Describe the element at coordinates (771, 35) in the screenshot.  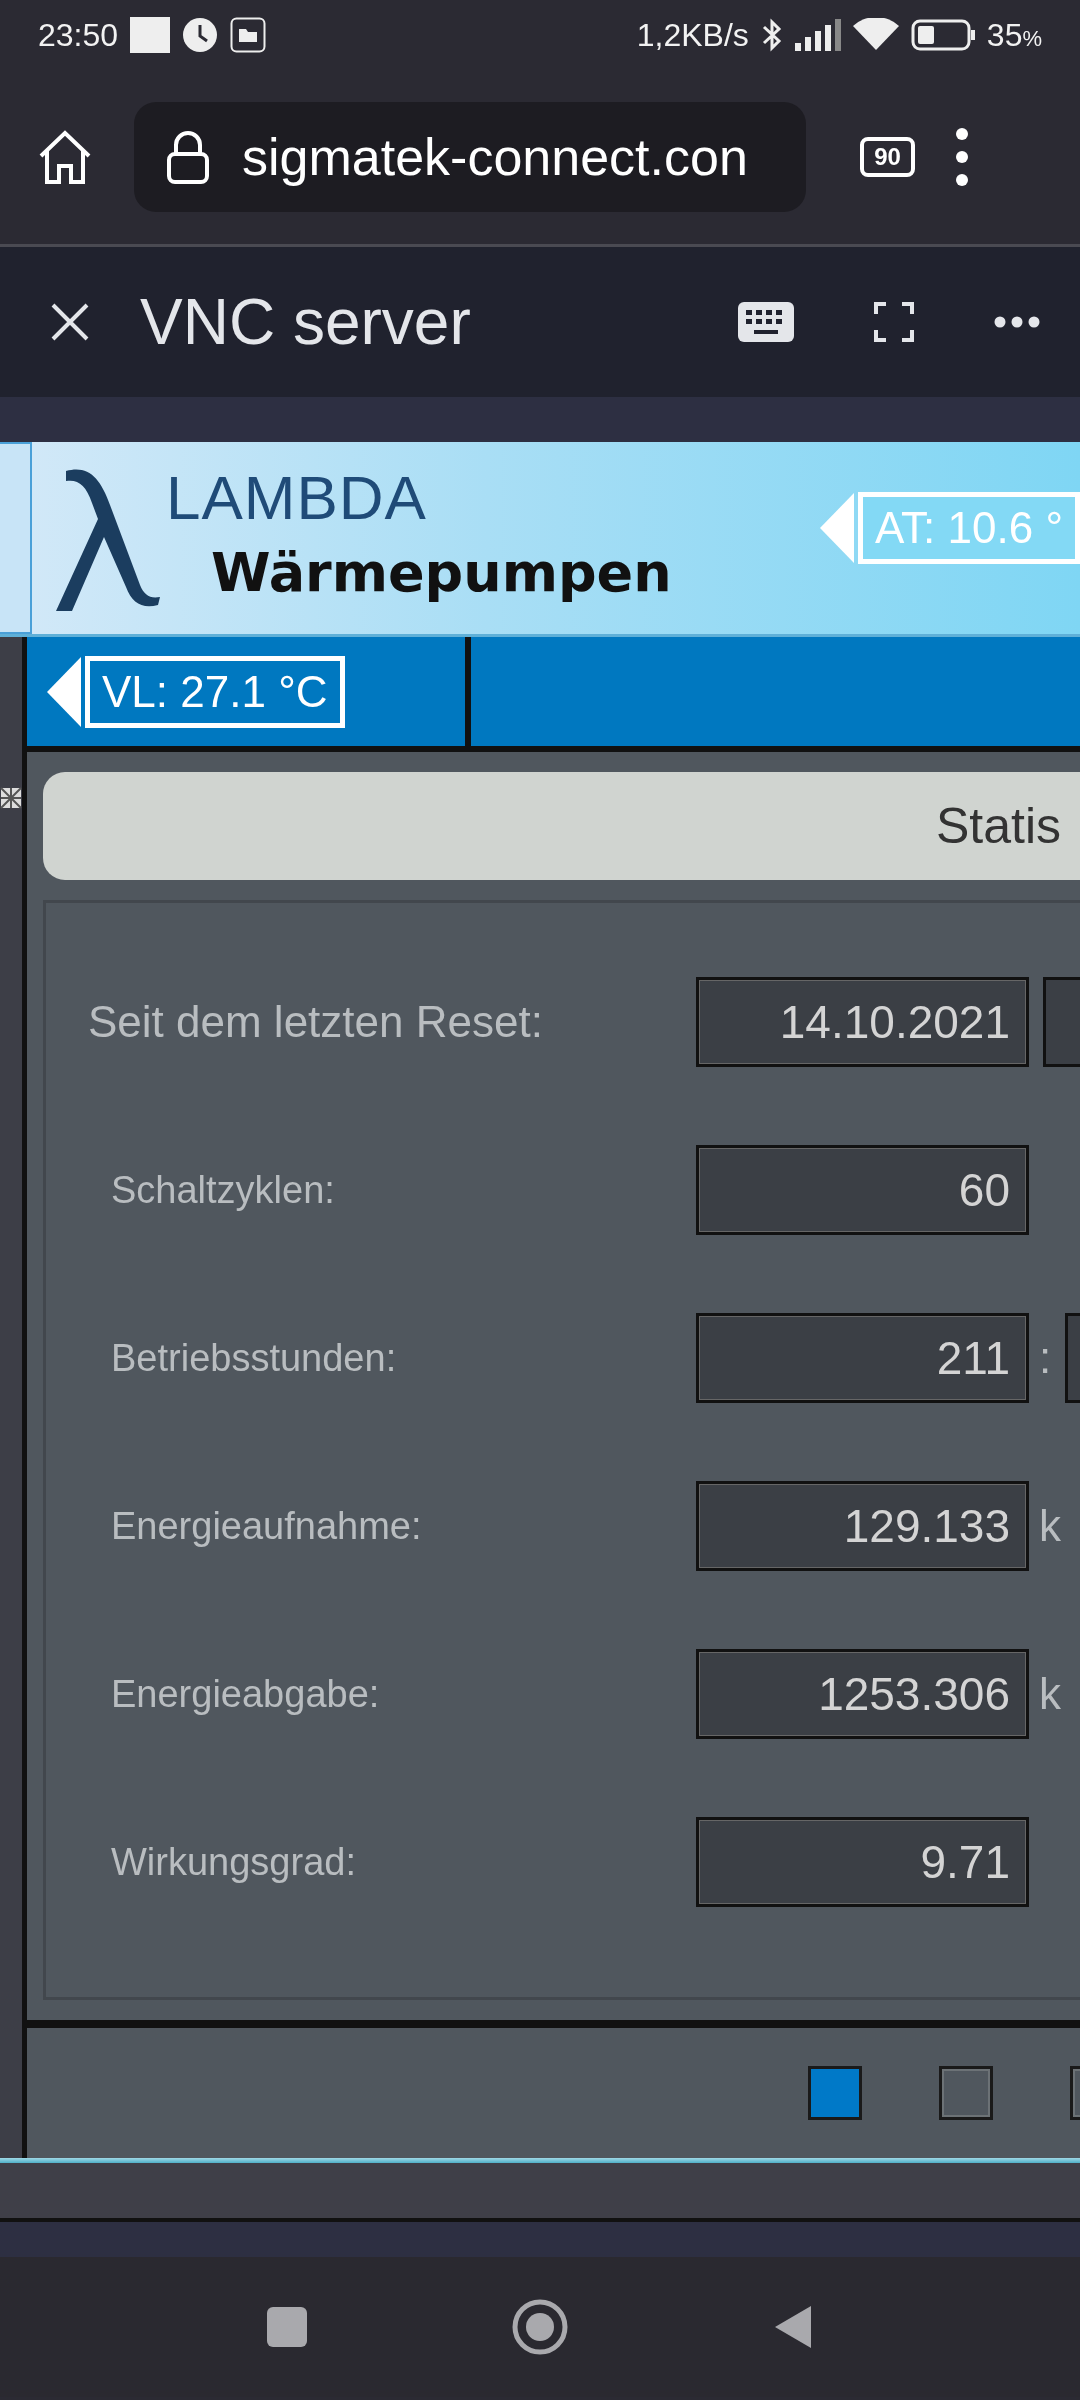
I see `bluetooth-icon` at that location.